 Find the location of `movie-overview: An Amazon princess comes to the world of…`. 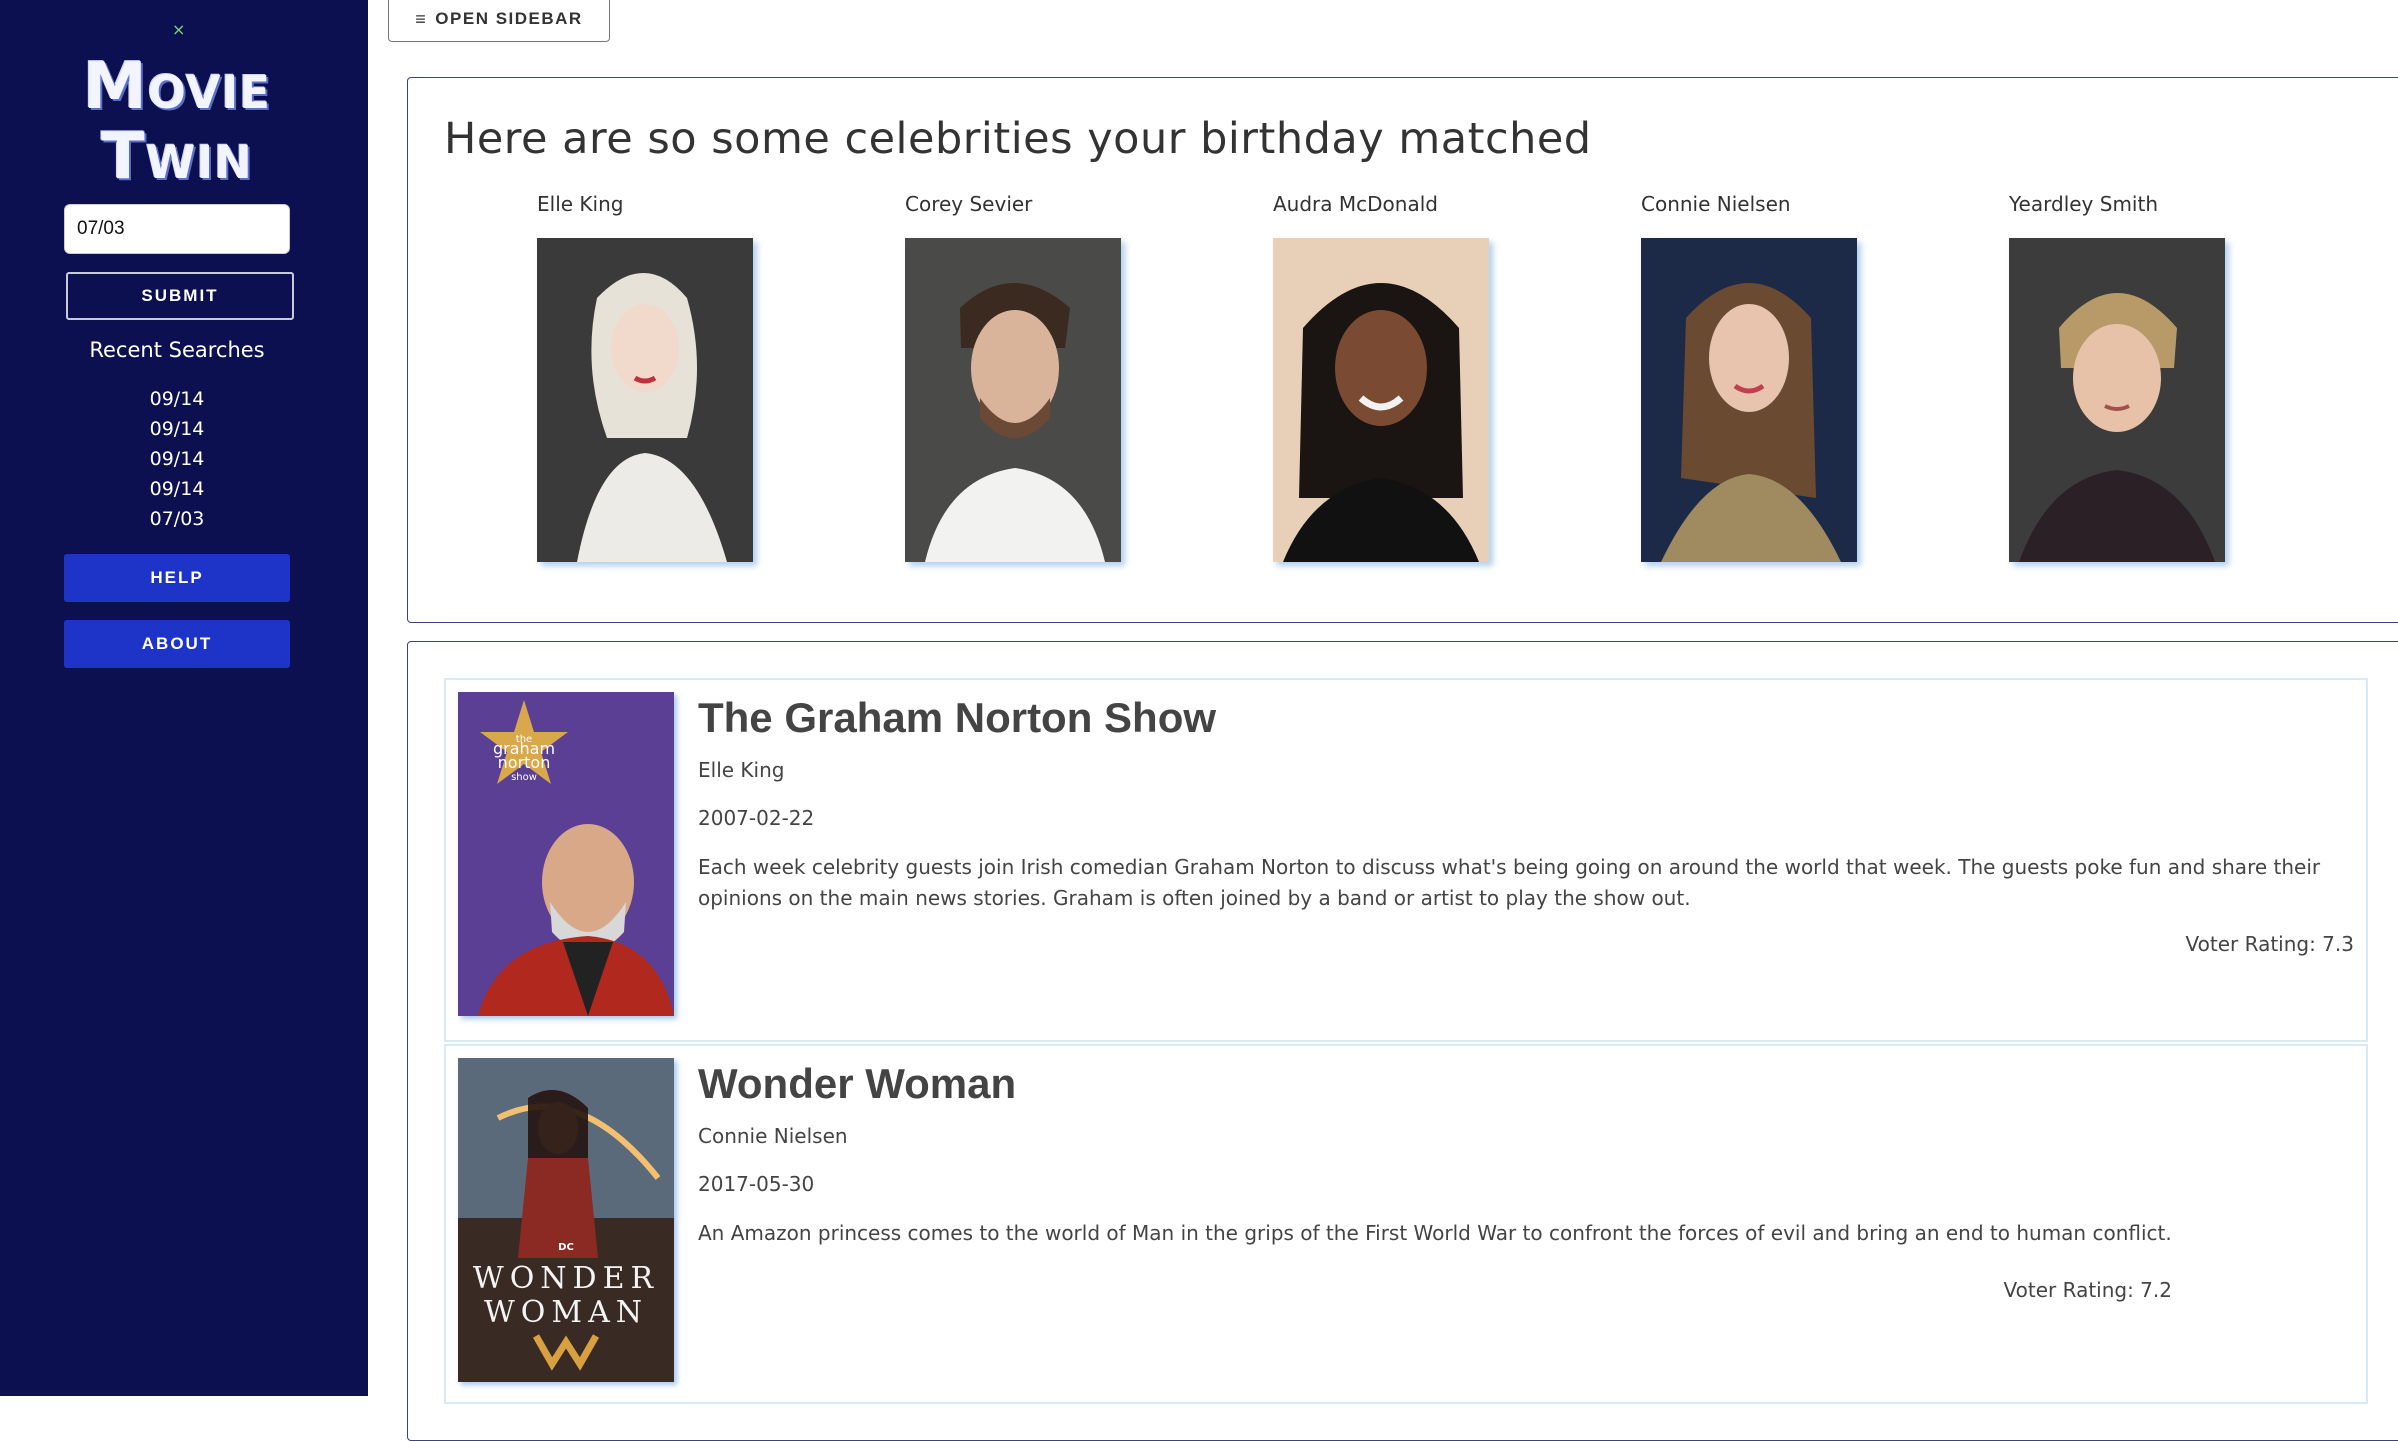

movie-overview: An Amazon princess comes to the world of… is located at coordinates (1435, 1233).